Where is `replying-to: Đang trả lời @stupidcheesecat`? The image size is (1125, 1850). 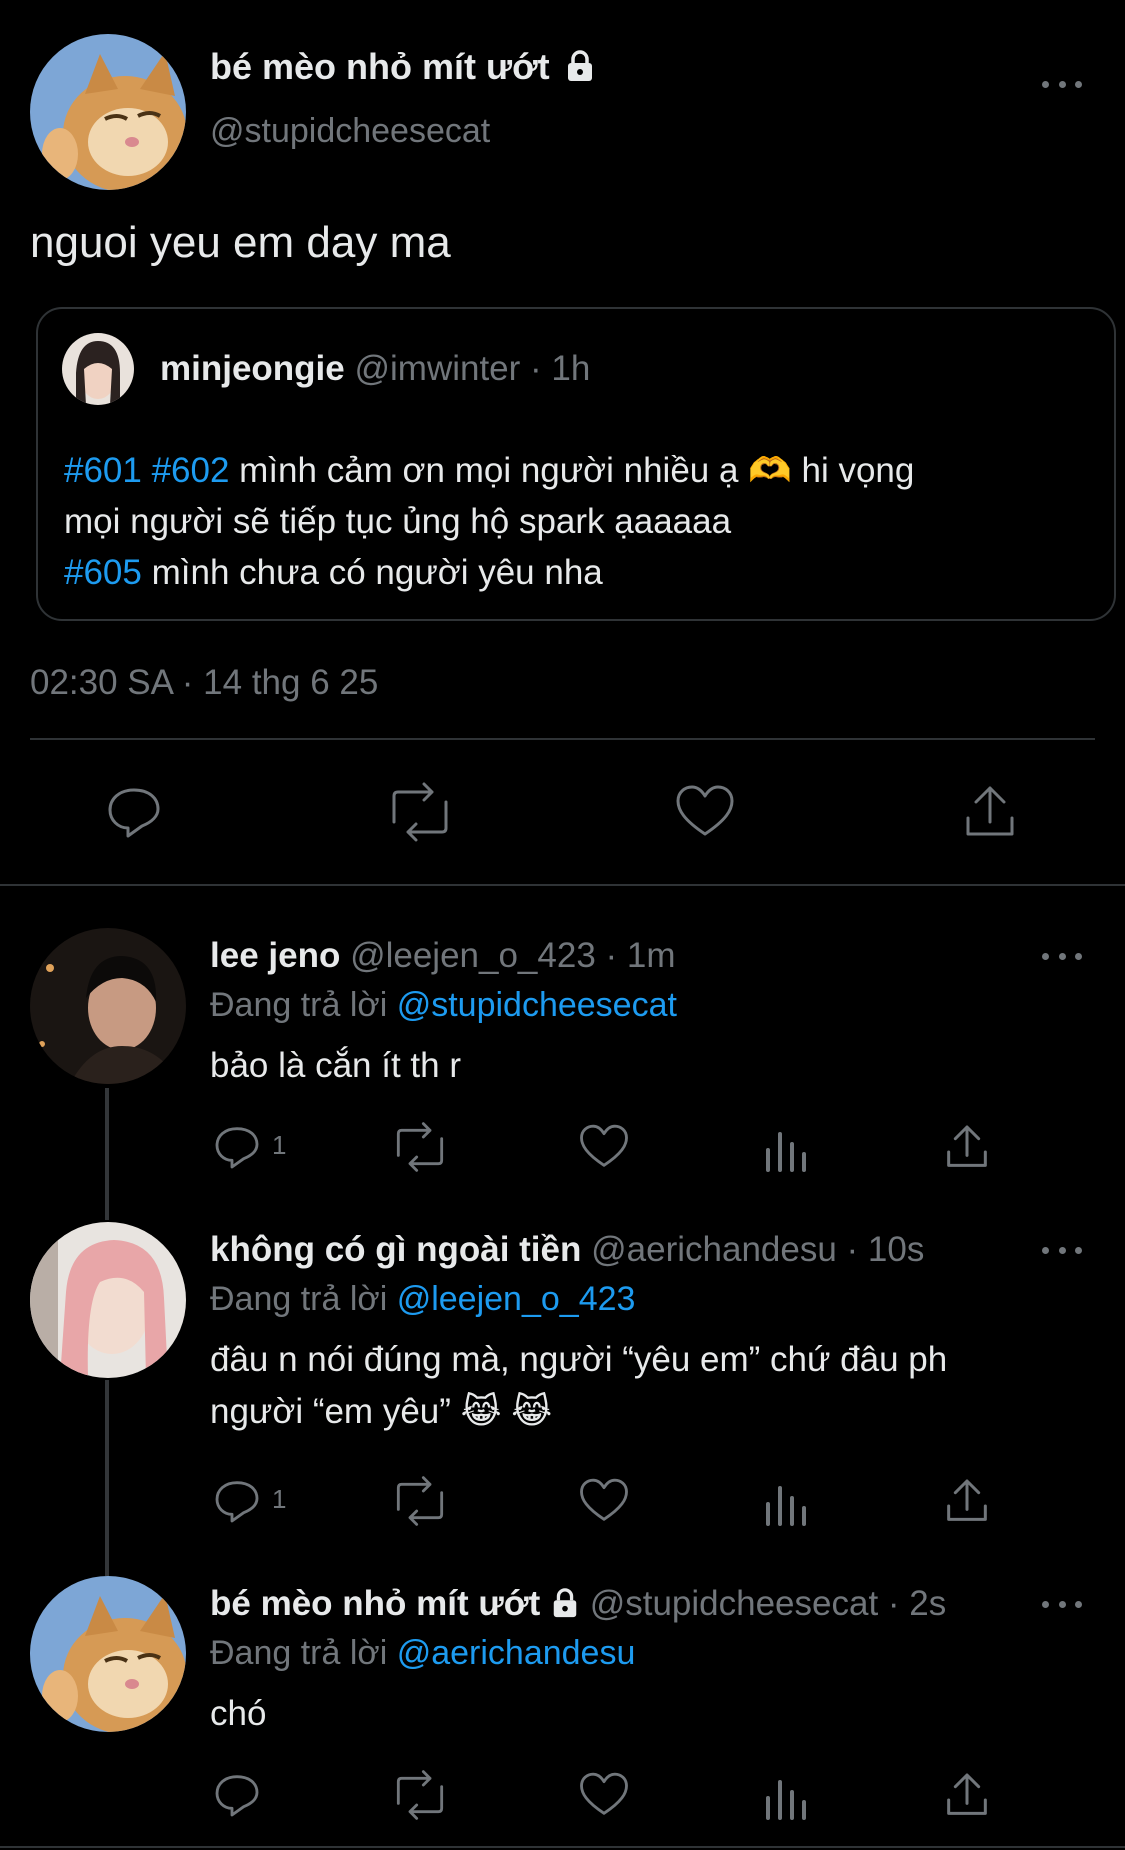
replying-to: Đang trả lời @stupidcheesecat is located at coordinates (443, 1005).